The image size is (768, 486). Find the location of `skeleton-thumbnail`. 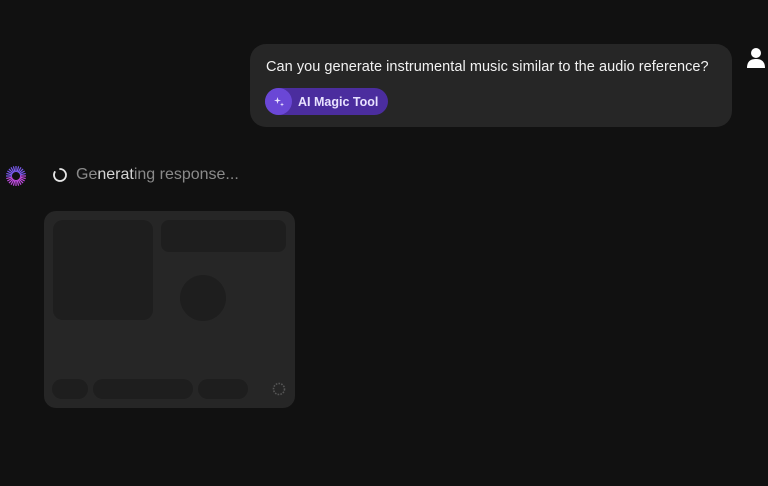

skeleton-thumbnail is located at coordinates (103, 270).